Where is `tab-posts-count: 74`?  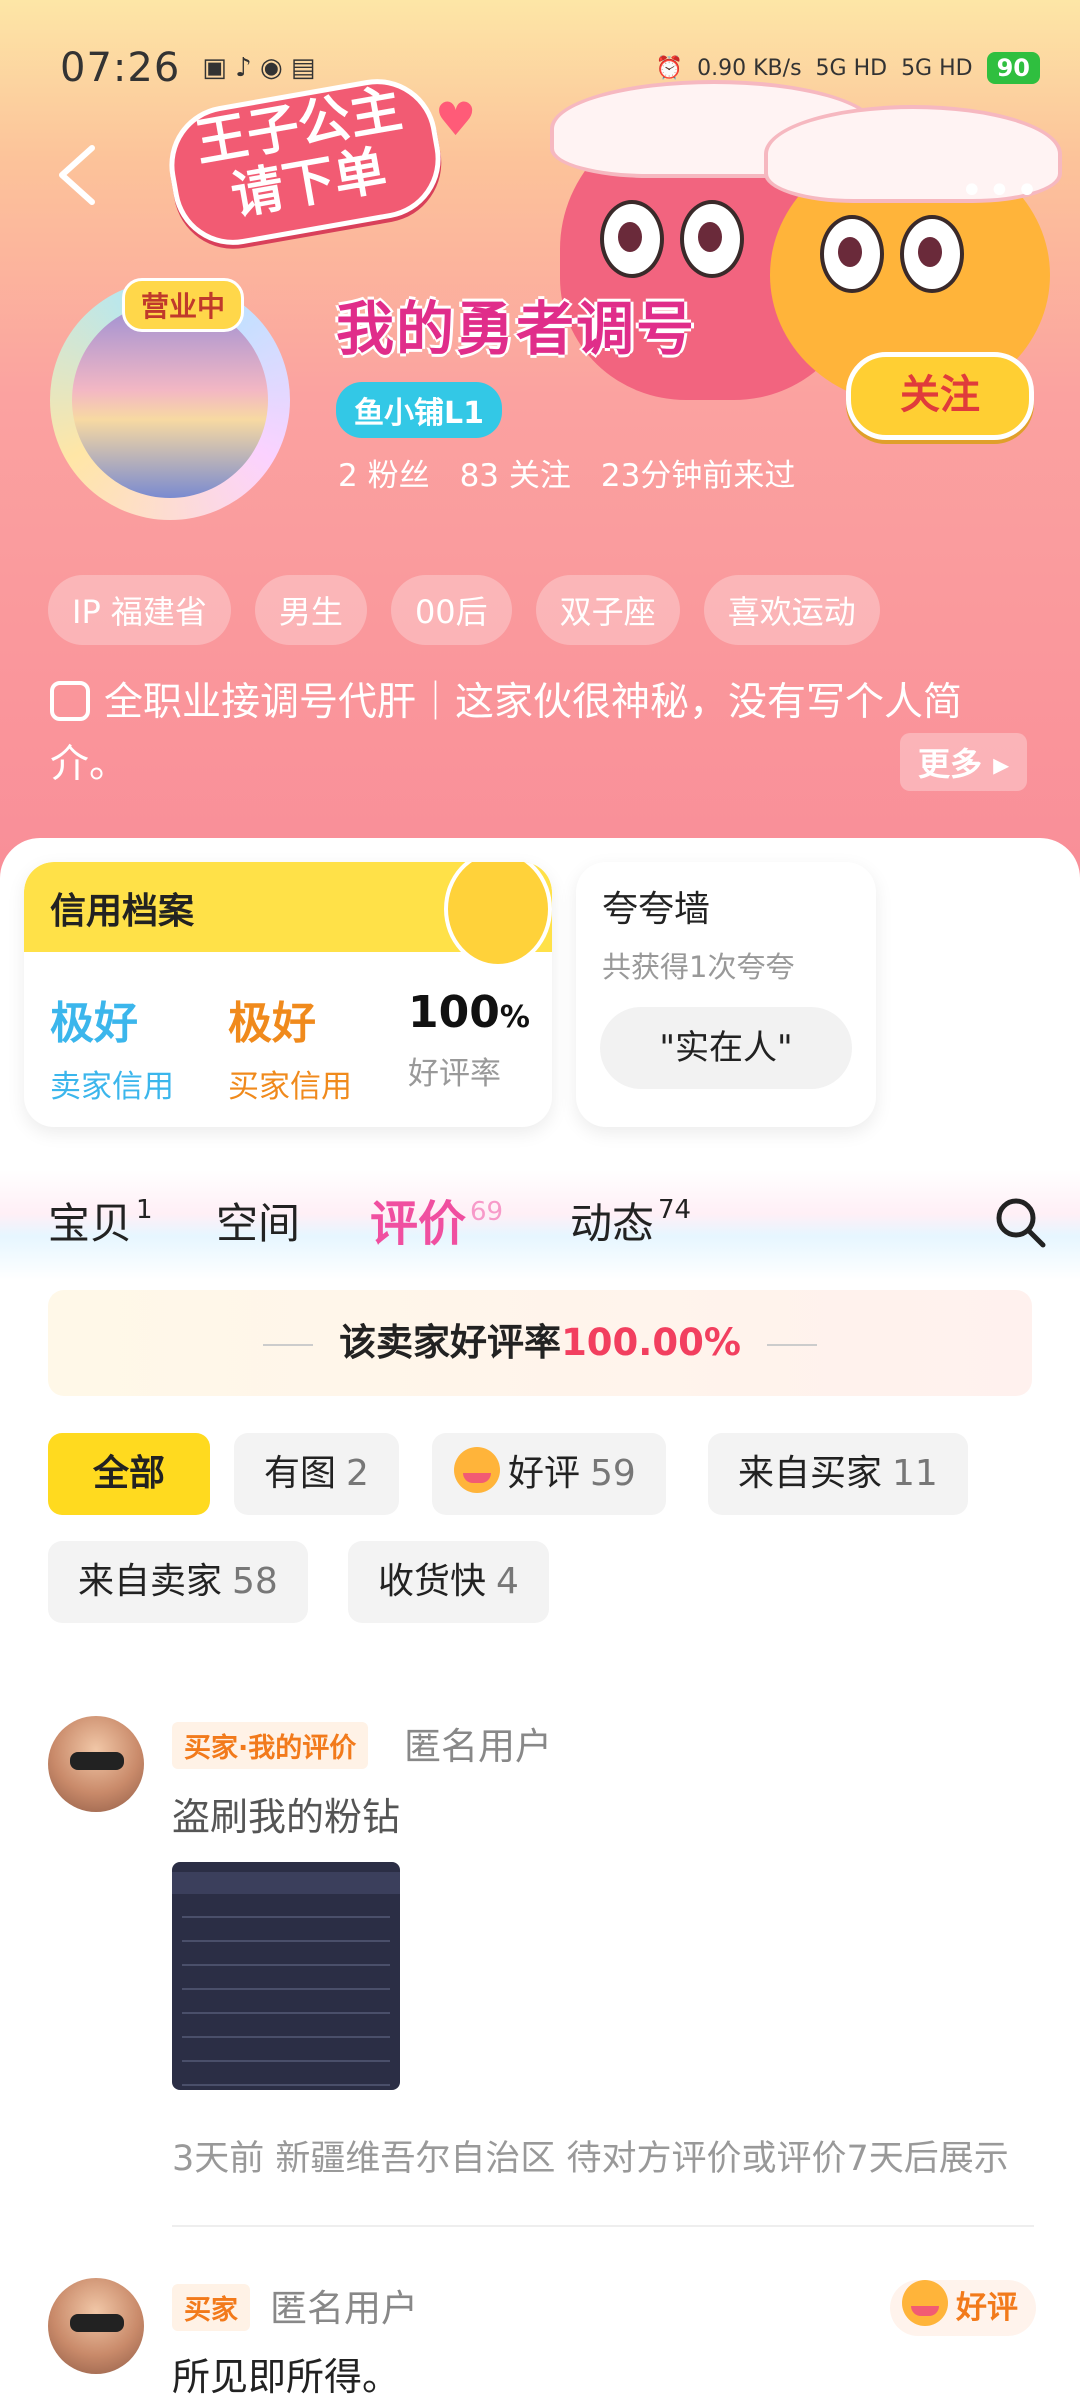 tab-posts-count: 74 is located at coordinates (675, 1210).